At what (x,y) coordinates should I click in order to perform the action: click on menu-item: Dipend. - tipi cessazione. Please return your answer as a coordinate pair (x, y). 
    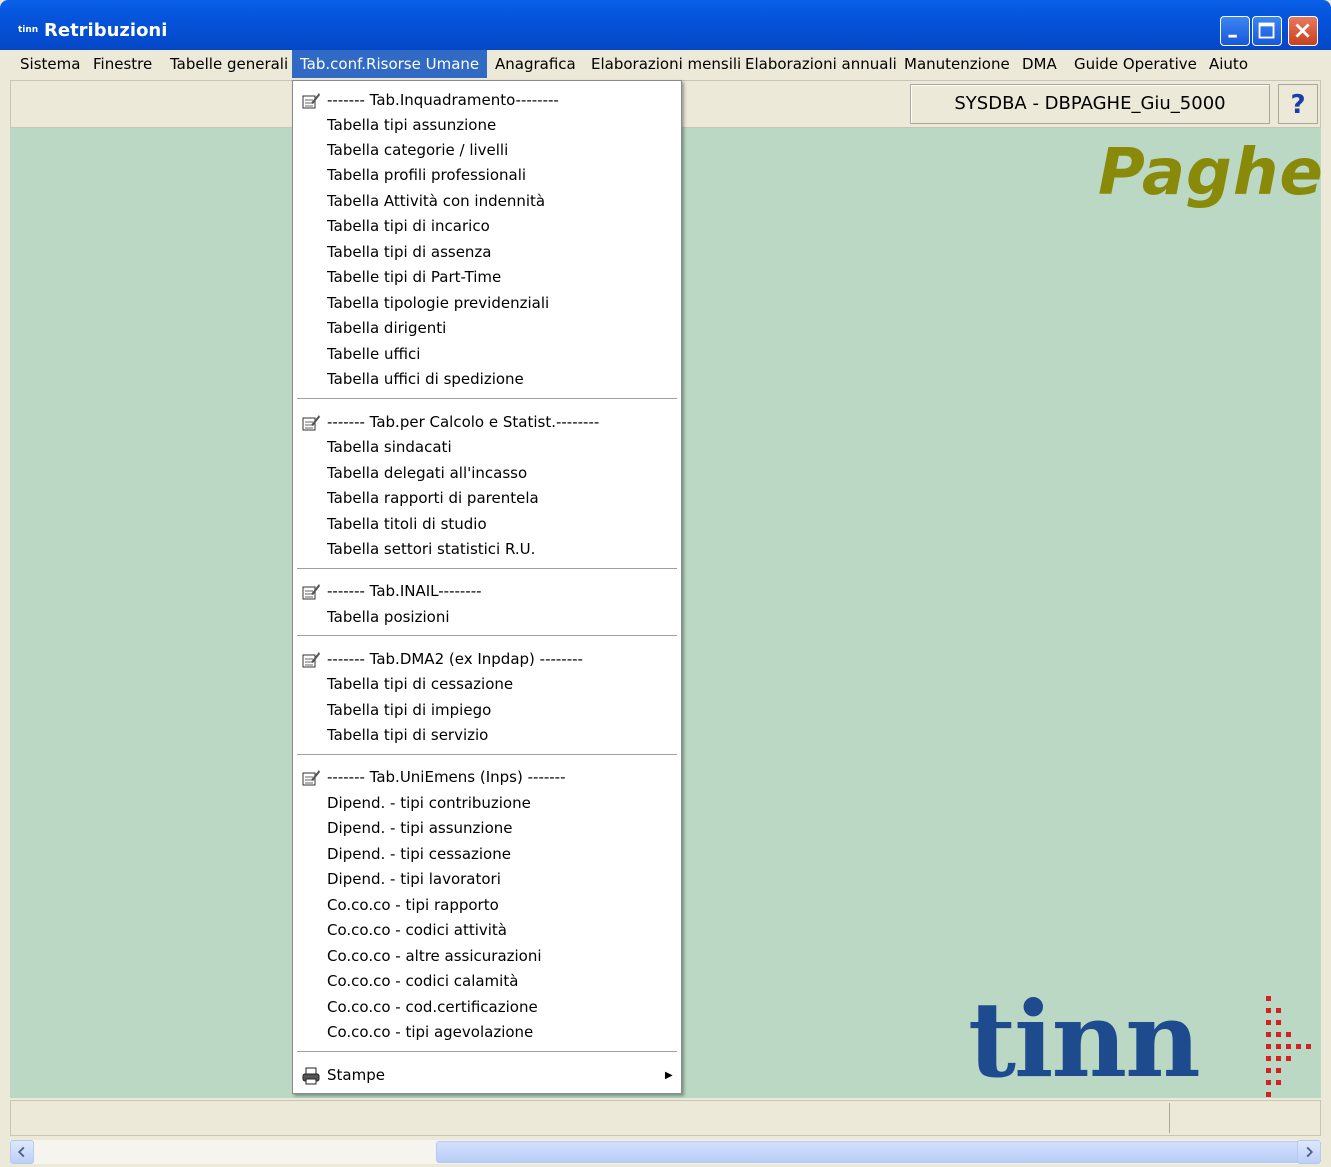
    Looking at the image, I should click on (487, 854).